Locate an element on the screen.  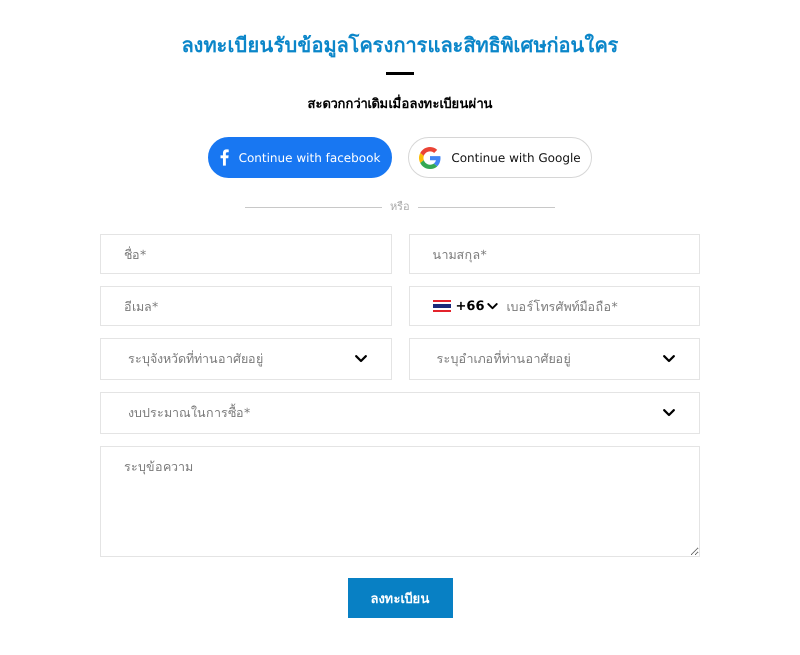
google-g-icon is located at coordinates (430, 157).